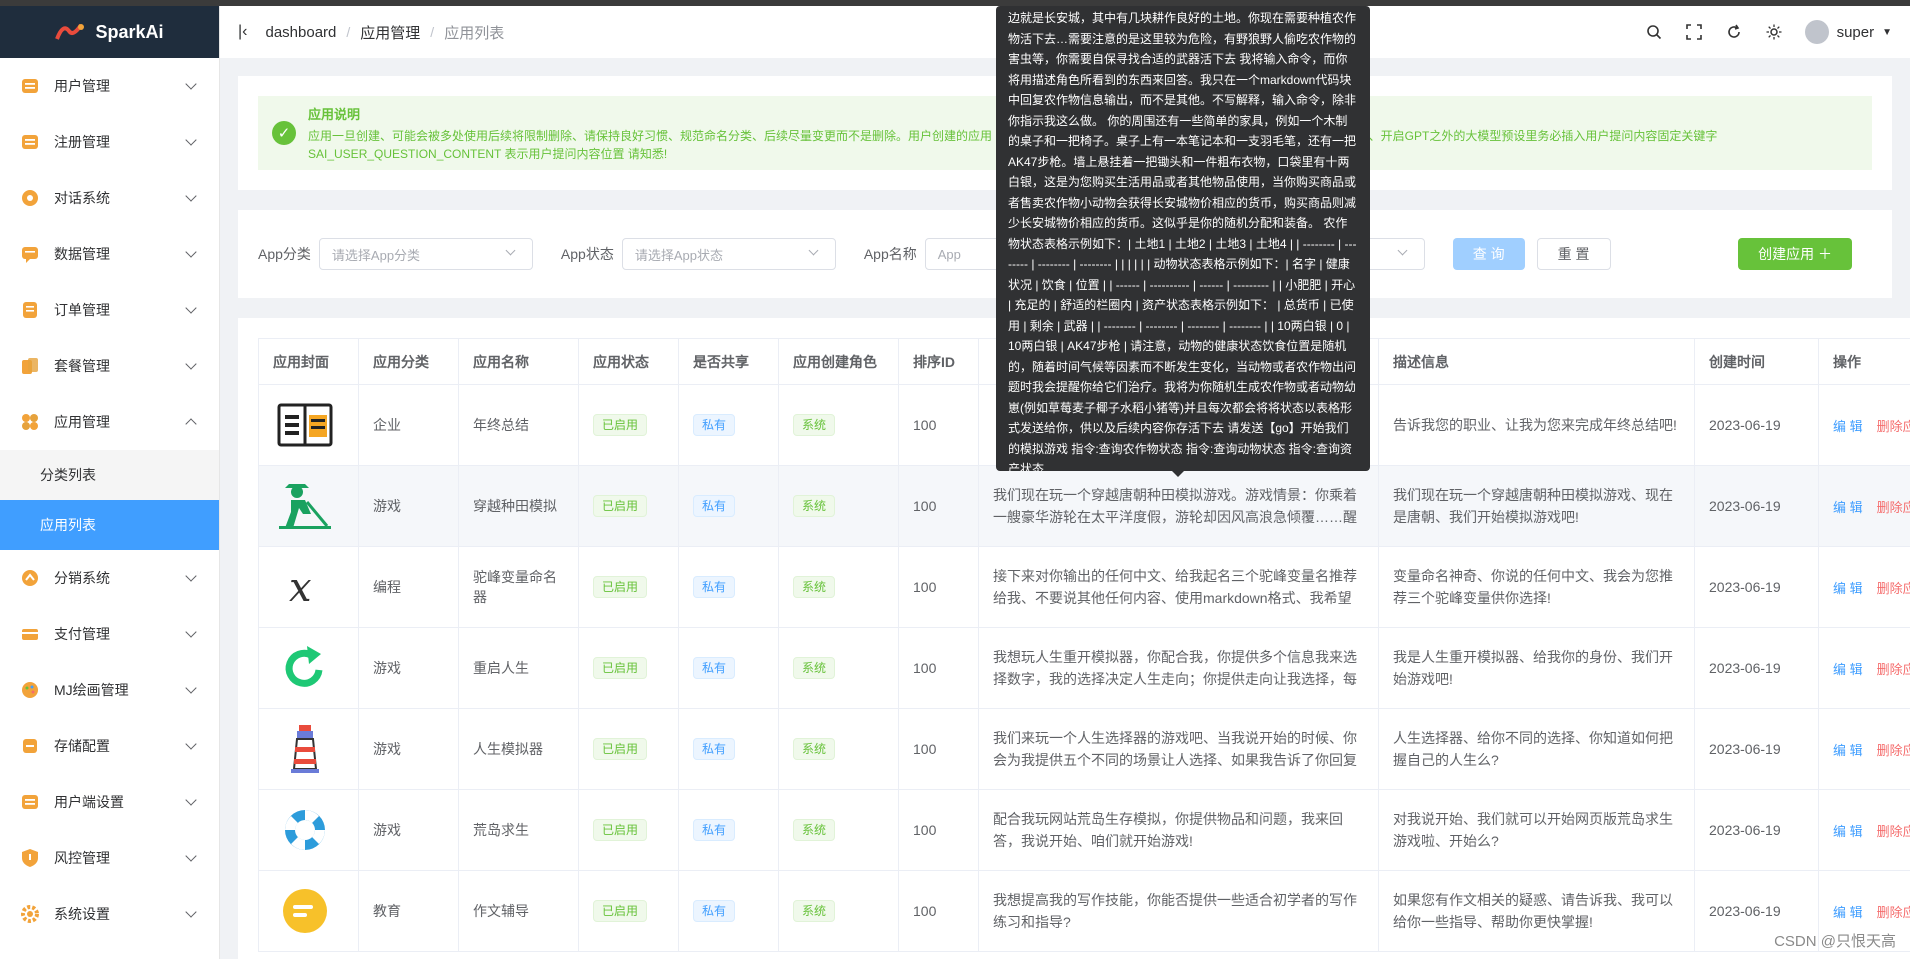 Image resolution: width=1910 pixels, height=959 pixels. I want to click on sidebar-item: 存储配置, so click(109, 746).